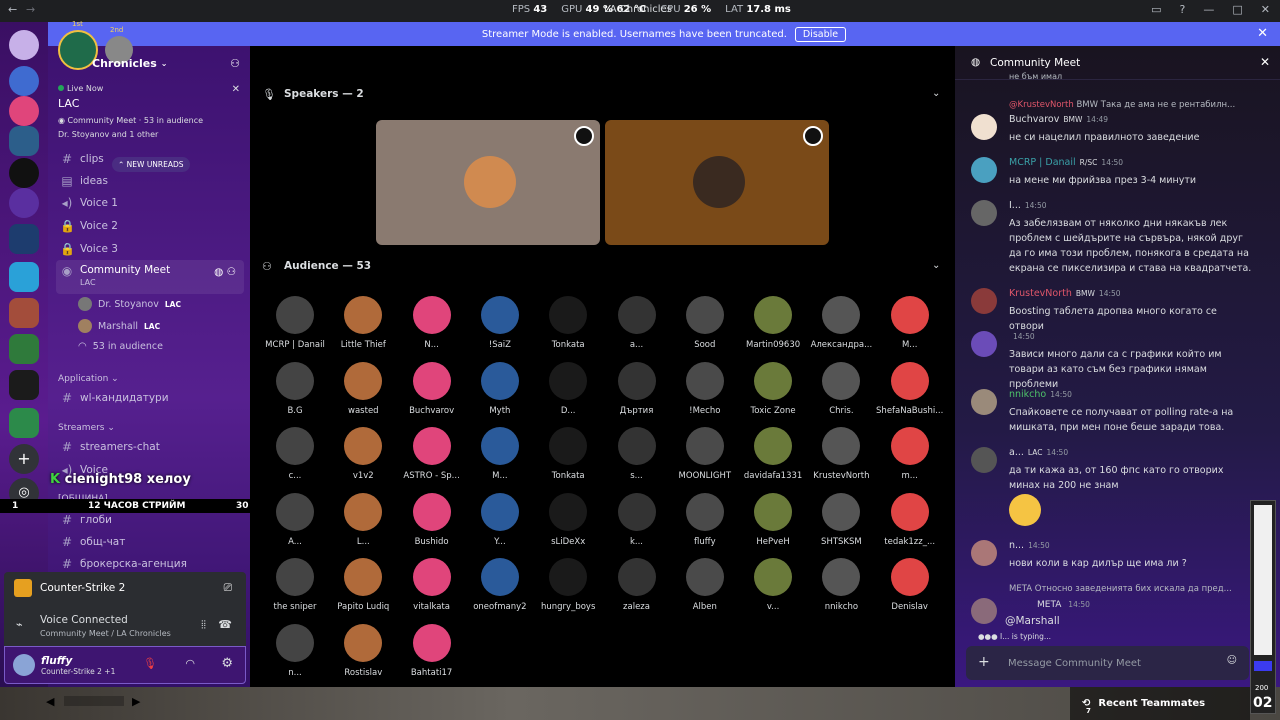  What do you see at coordinates (1042, 162) in the screenshot?
I see `message-author: MCRP | Danail` at bounding box center [1042, 162].